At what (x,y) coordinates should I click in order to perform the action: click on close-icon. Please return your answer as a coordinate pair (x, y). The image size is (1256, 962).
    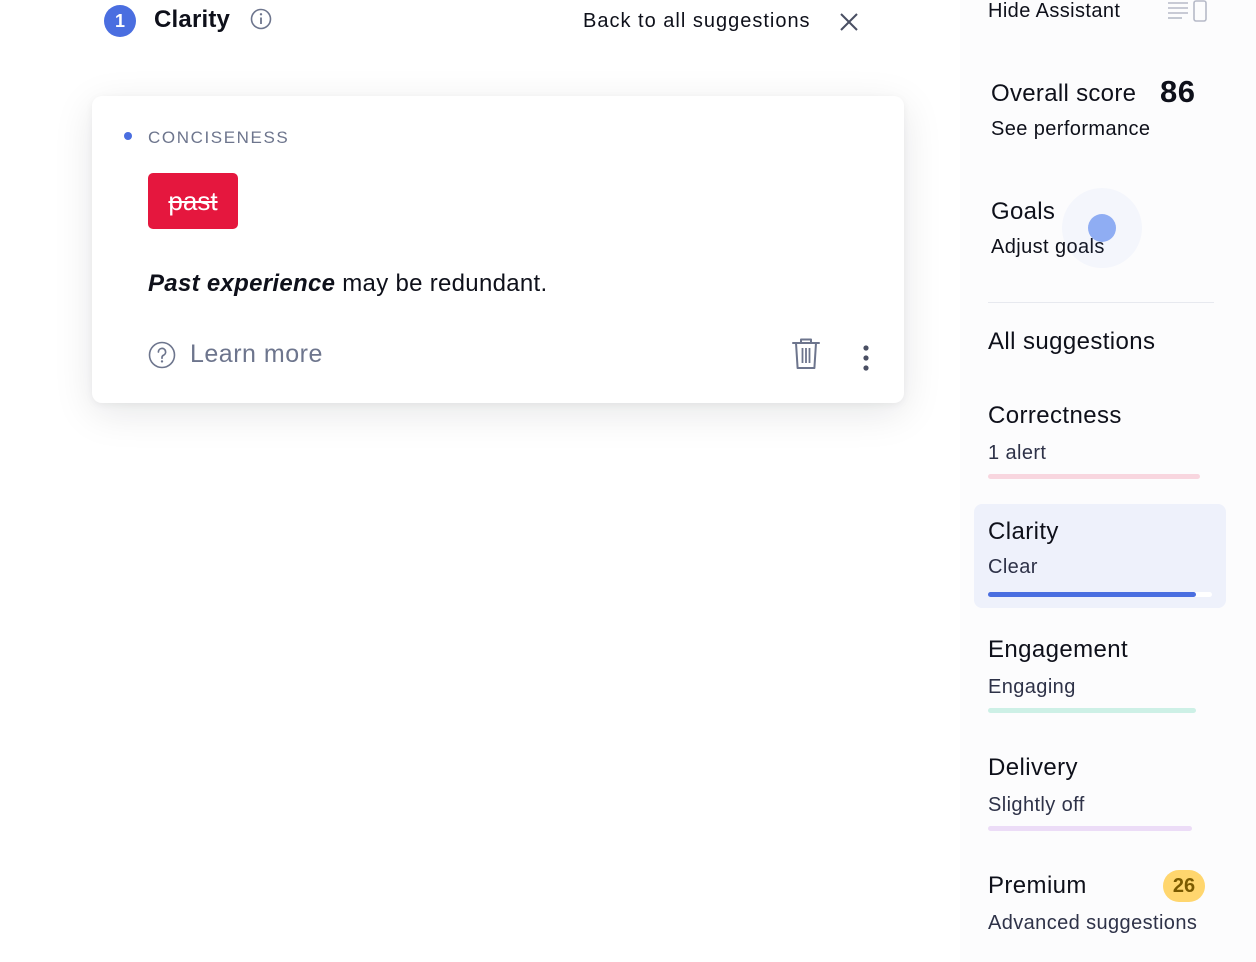
    Looking at the image, I should click on (849, 22).